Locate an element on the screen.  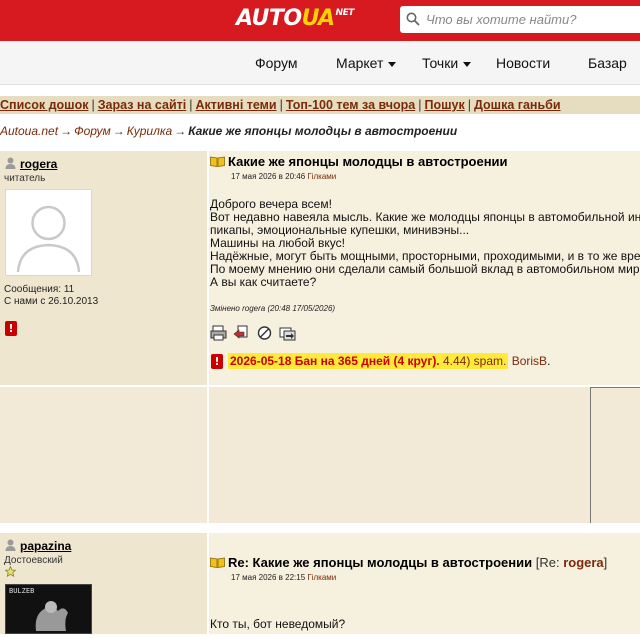
post-title-text: Какие же японцы молодцы в автостроении is located at coordinates (368, 161).